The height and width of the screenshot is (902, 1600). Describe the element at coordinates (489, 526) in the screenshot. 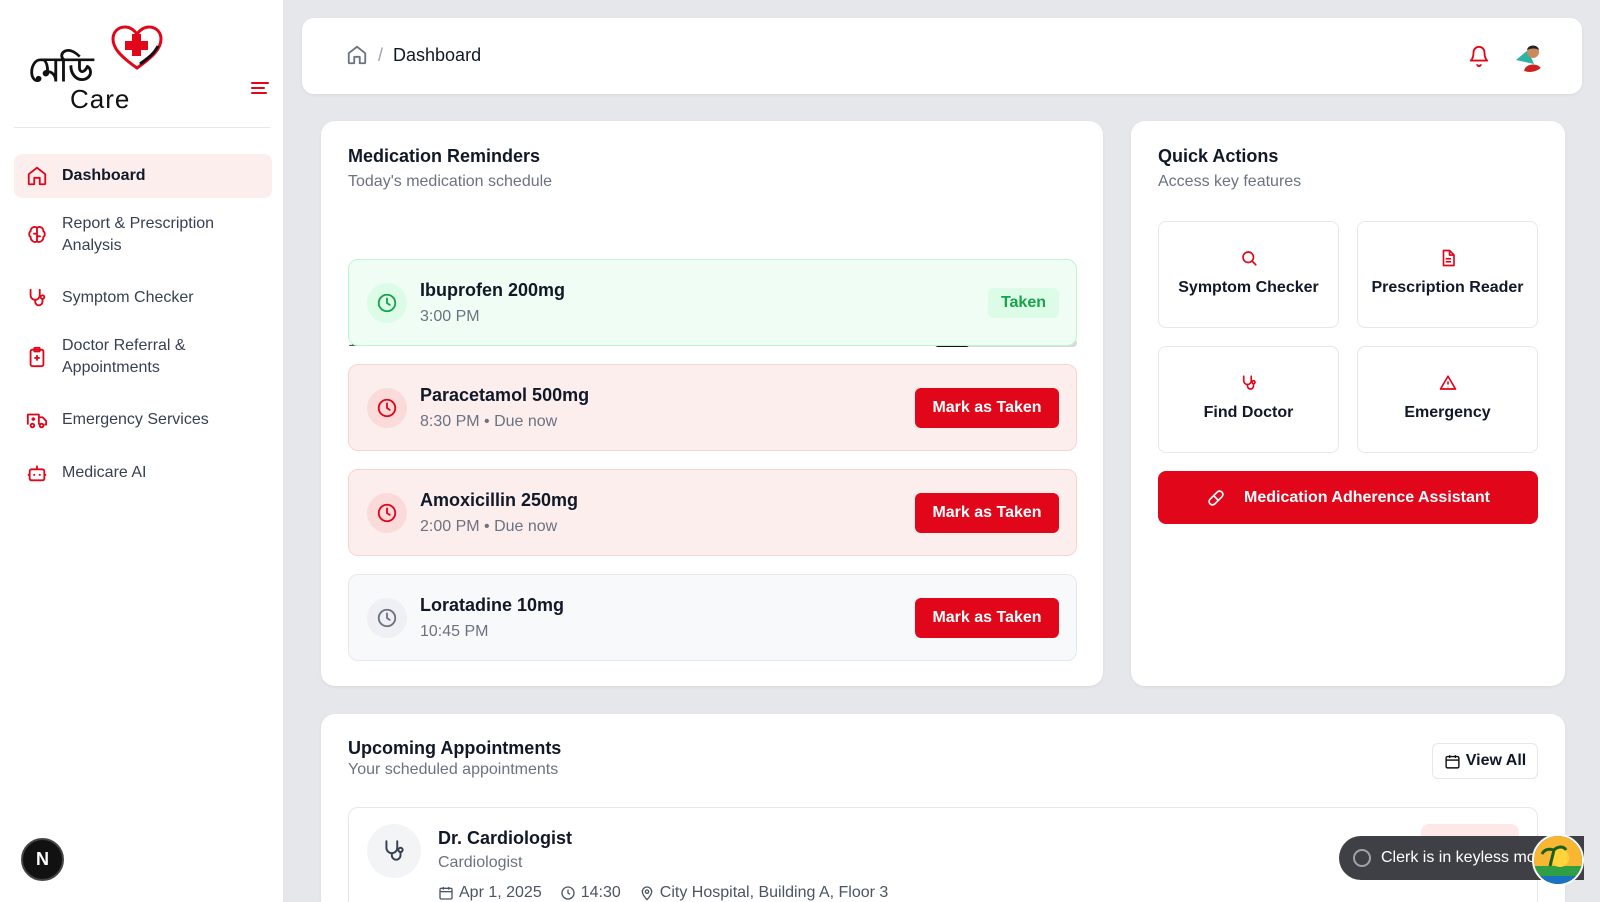

I see `medication-time: 2:00 PM • Due now` at that location.